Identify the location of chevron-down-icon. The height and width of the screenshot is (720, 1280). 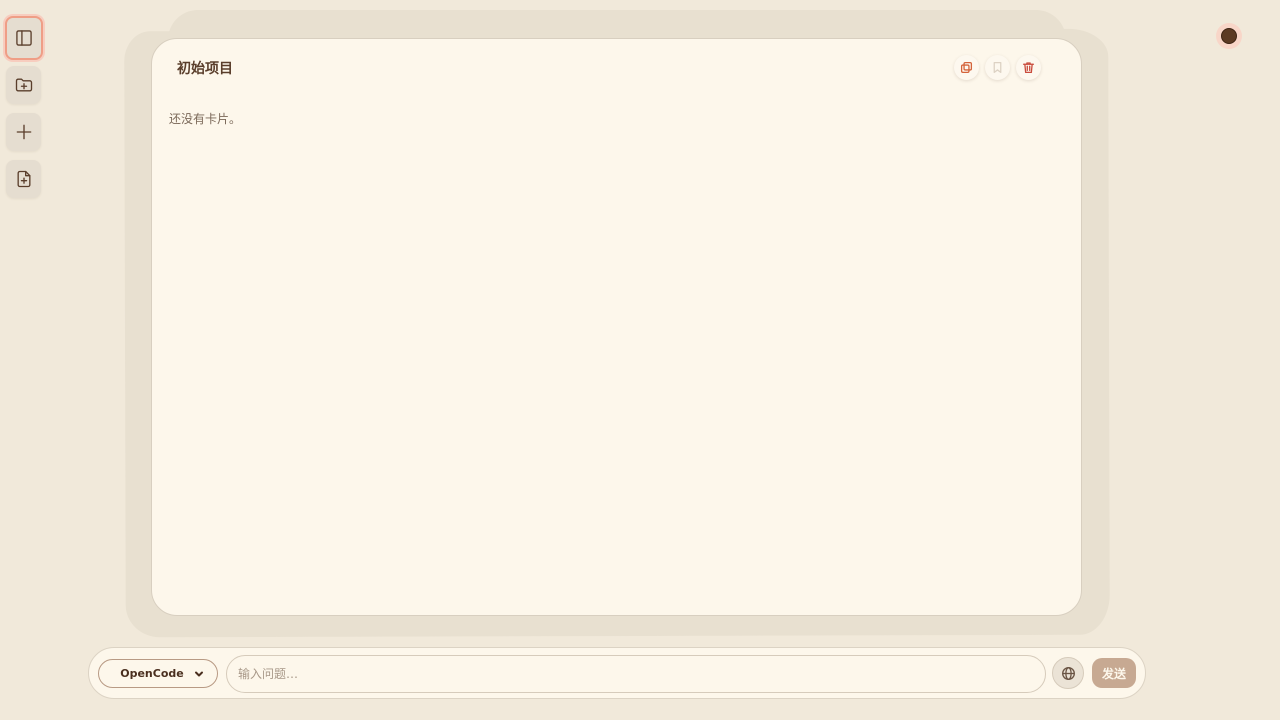
(198, 673).